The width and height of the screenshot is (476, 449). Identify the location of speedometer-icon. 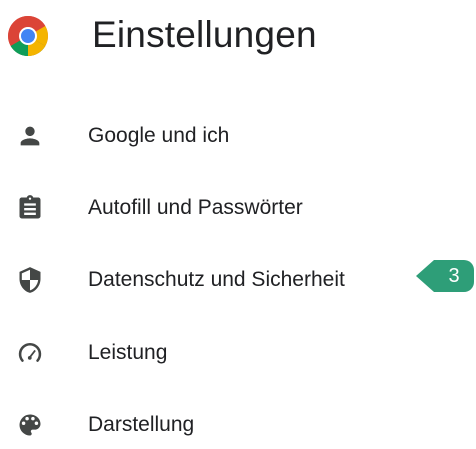
(30, 353).